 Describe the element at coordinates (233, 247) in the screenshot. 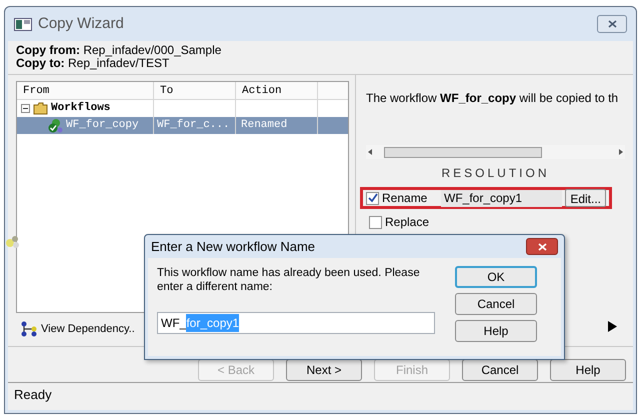

I see `dialog-title: Enter a New workflow Name` at that location.